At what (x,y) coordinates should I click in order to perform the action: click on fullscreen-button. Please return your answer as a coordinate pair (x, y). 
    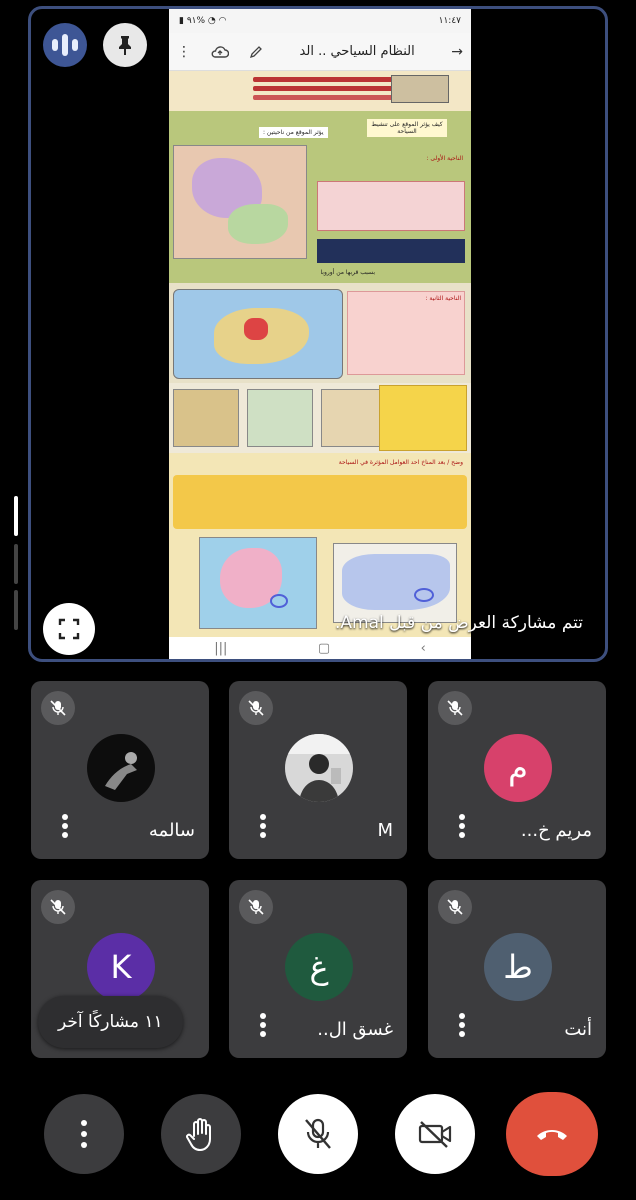
    Looking at the image, I should click on (69, 629).